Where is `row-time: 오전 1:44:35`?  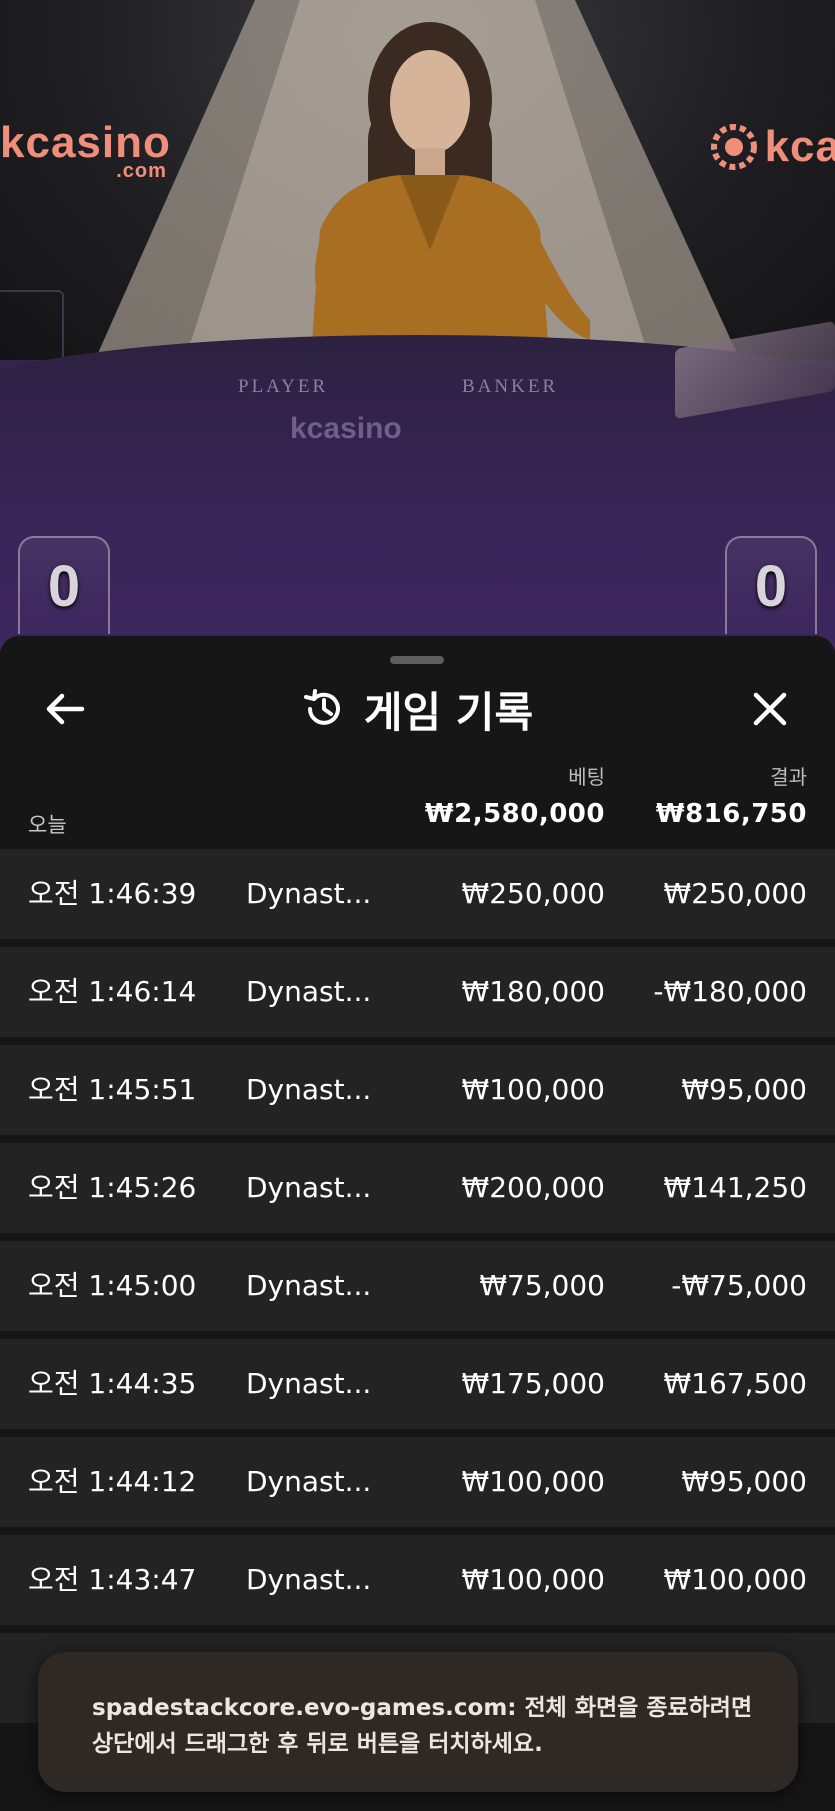 row-time: 오전 1:44:35 is located at coordinates (112, 1383).